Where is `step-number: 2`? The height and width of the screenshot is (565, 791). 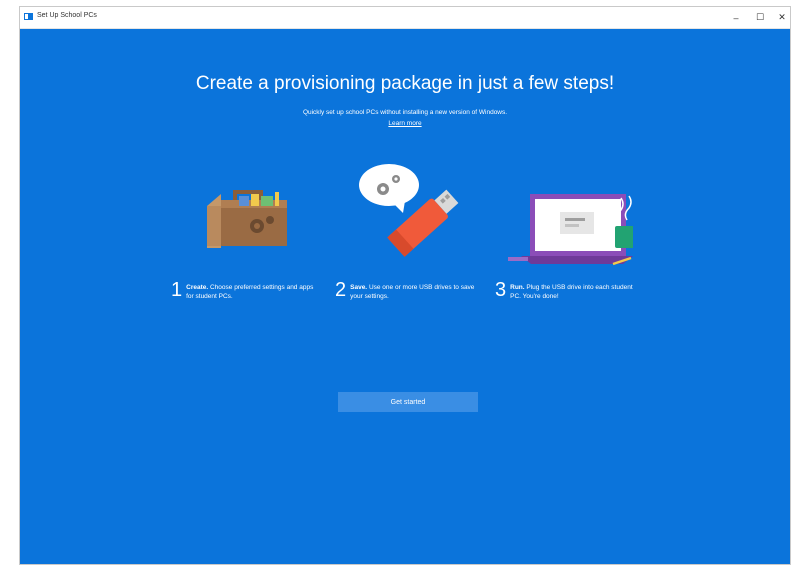
step-number: 2 is located at coordinates (341, 290).